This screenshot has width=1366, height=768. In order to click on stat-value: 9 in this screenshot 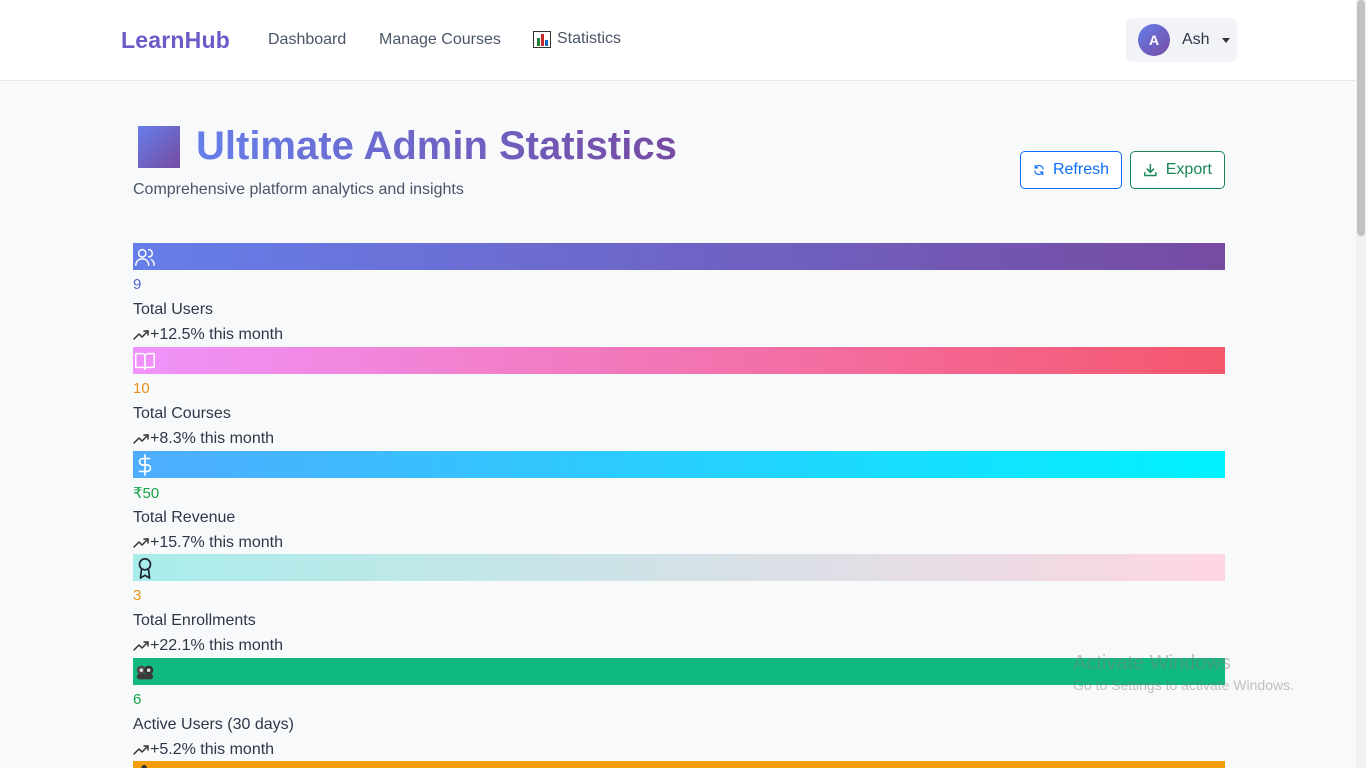, I will do `click(137, 284)`.